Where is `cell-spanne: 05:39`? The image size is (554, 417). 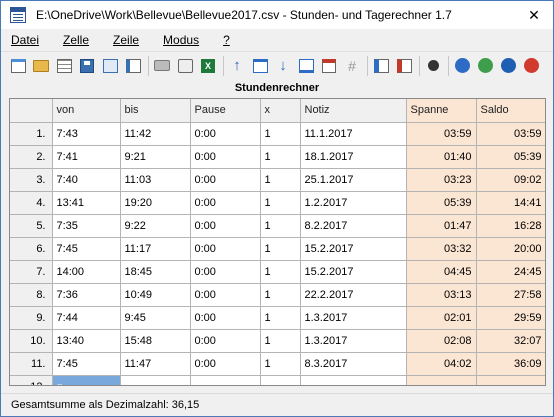
cell-spanne: 05:39 is located at coordinates (441, 203).